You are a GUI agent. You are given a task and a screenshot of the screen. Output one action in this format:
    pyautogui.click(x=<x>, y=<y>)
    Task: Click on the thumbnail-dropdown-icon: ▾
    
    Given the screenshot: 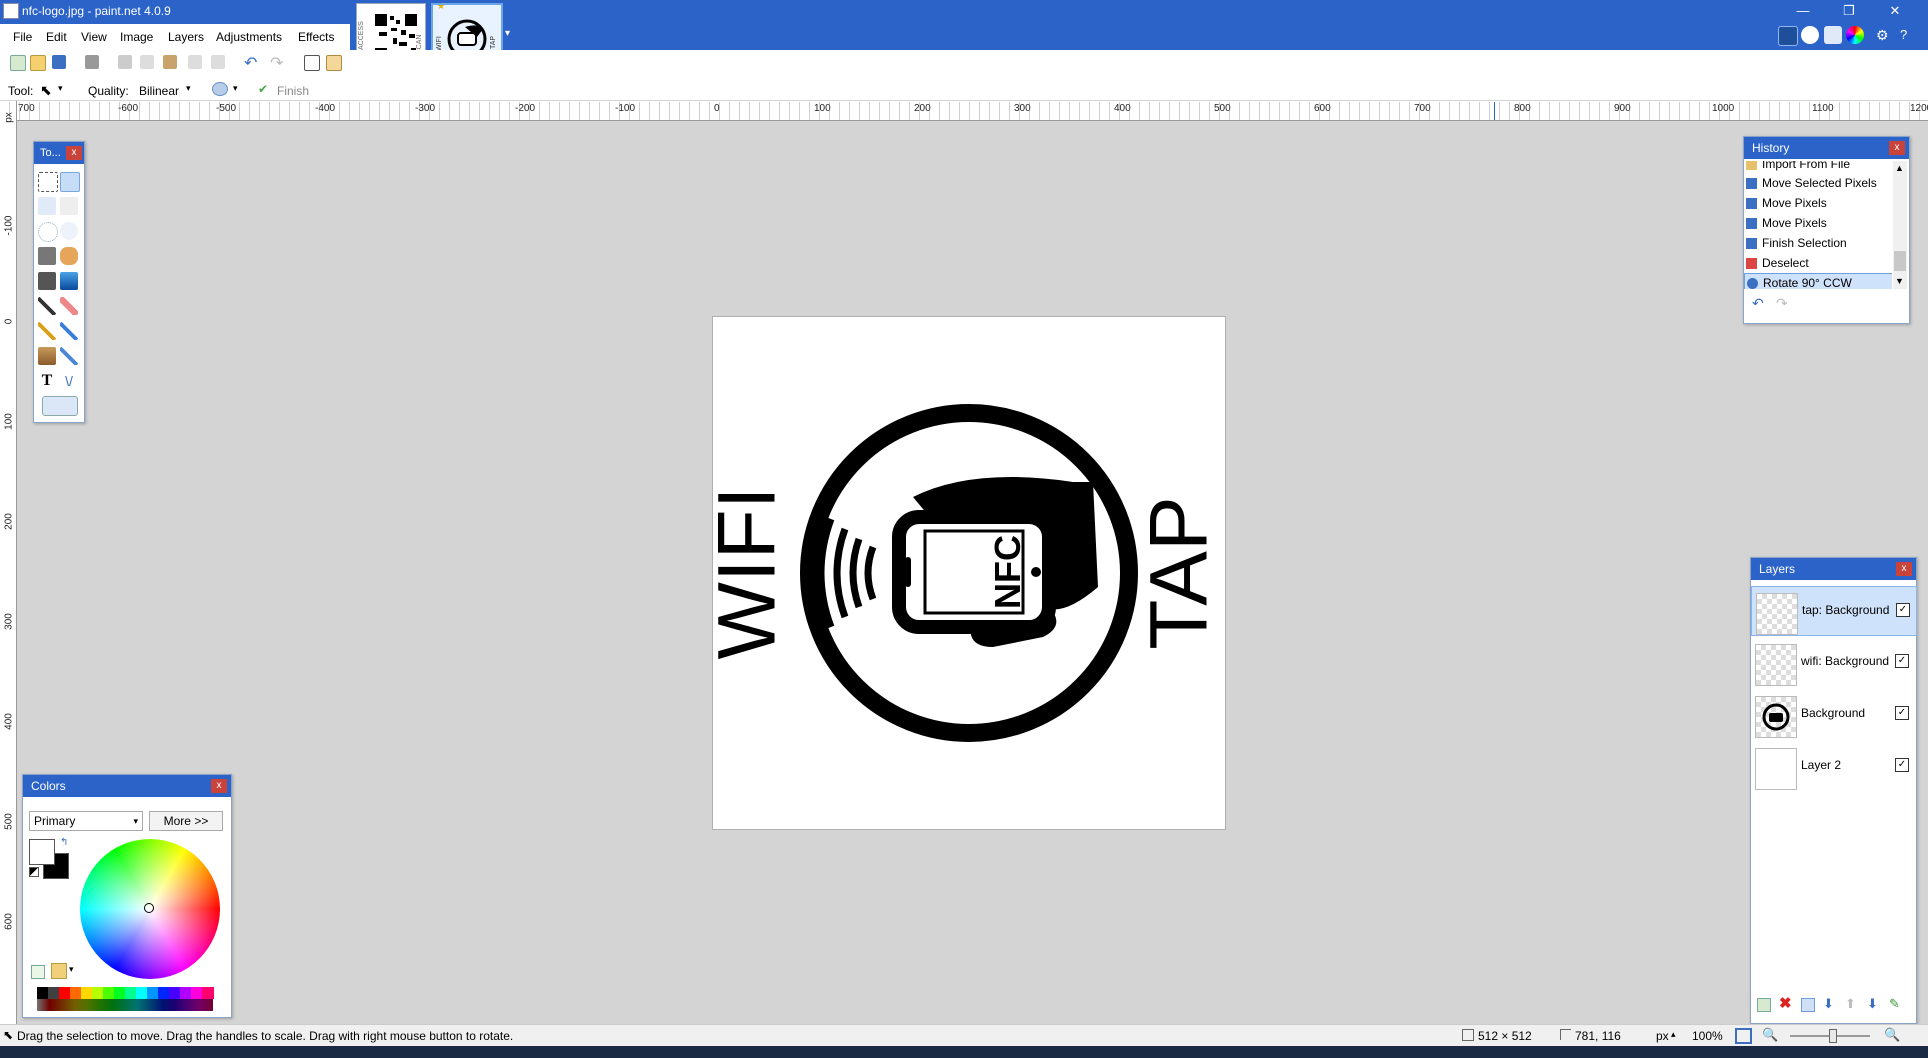 What is the action you would take?
    pyautogui.click(x=507, y=33)
    